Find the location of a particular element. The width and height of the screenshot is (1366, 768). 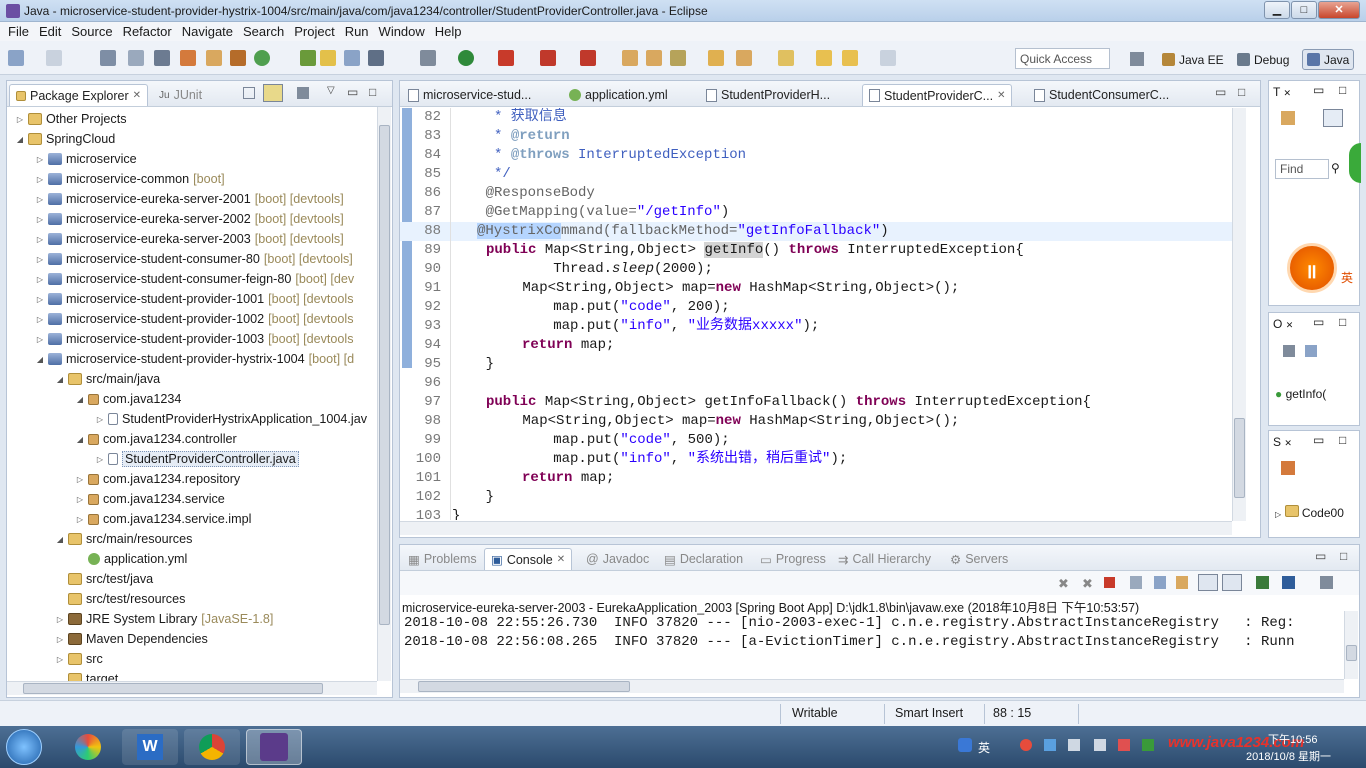

outline-item: ● getInfo( is located at coordinates (1300, 394).